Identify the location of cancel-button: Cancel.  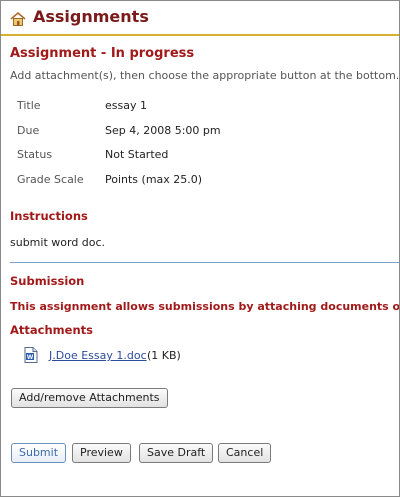
(245, 453).